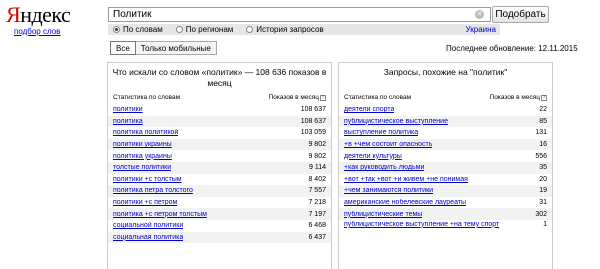 The image size is (600, 269). Describe the element at coordinates (123, 48) in the screenshot. I see `tab-all: Все` at that location.